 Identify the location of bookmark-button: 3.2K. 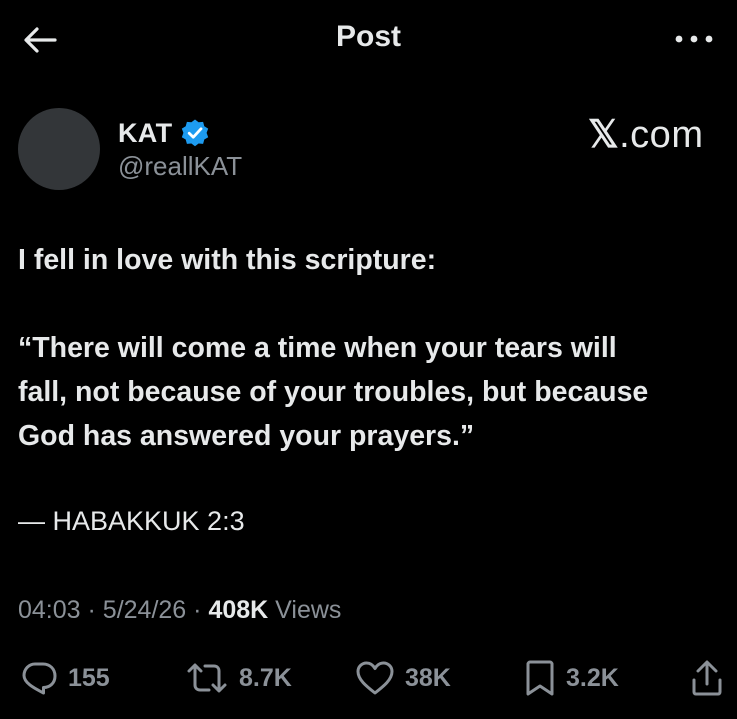
(571, 678).